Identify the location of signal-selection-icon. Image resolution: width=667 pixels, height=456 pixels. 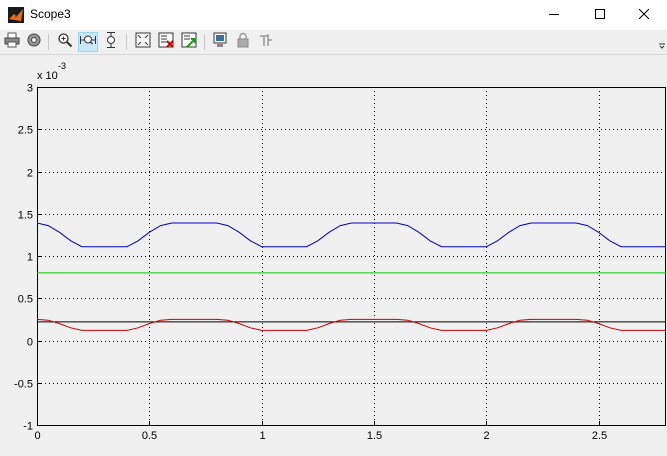
(266, 42).